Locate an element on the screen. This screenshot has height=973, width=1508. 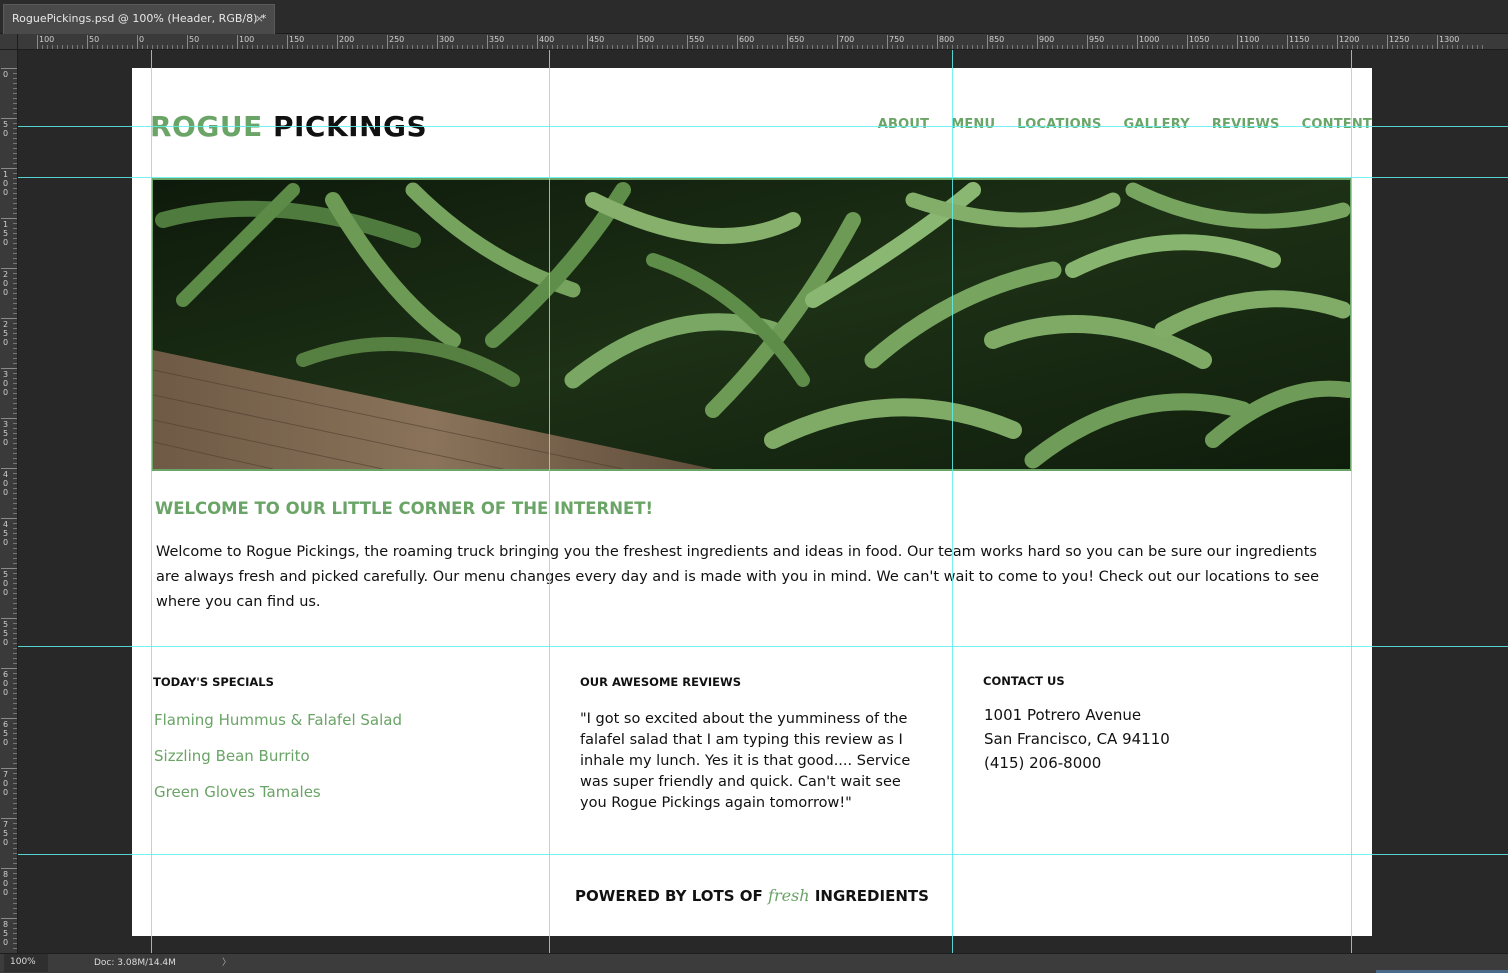
ruler-label: 0 is located at coordinates (6, 74).